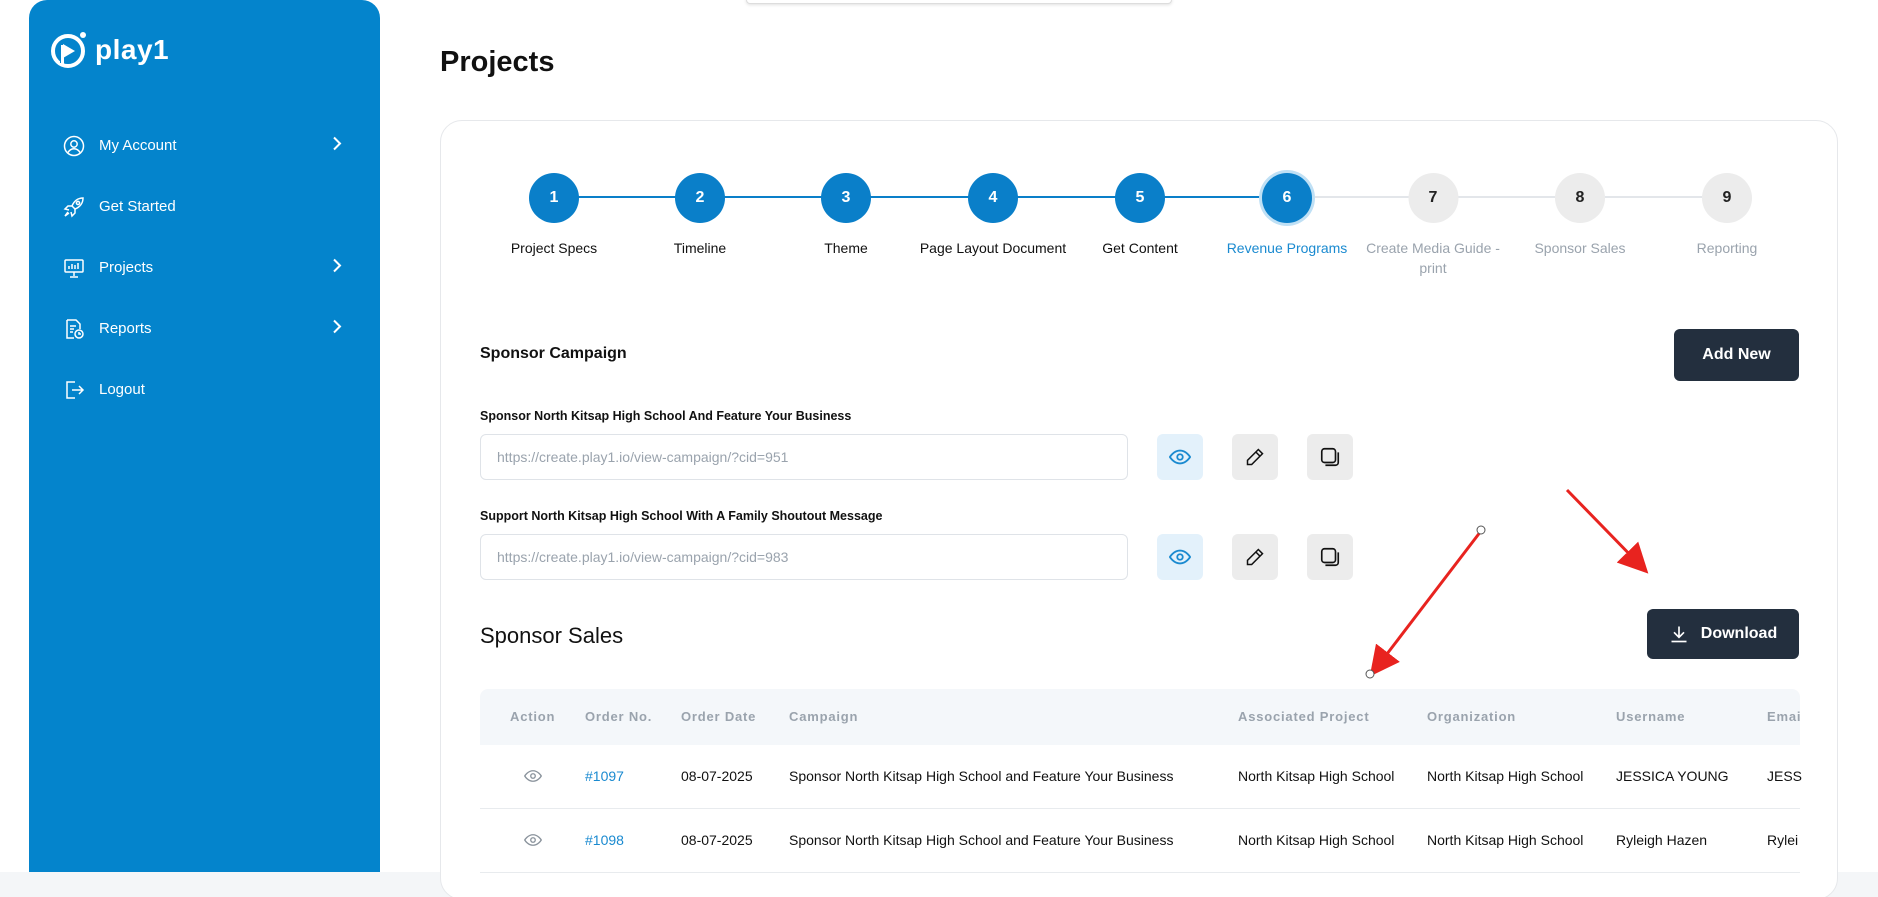 Image resolution: width=1878 pixels, height=897 pixels. What do you see at coordinates (74, 146) in the screenshot?
I see `user-circle-icon` at bounding box center [74, 146].